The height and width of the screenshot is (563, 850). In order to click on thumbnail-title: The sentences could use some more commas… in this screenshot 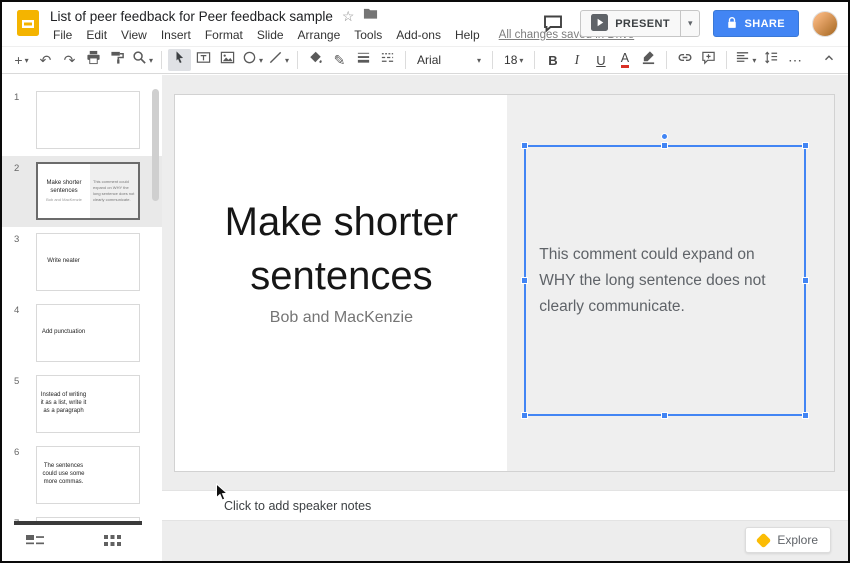, I will do `click(63, 474)`.